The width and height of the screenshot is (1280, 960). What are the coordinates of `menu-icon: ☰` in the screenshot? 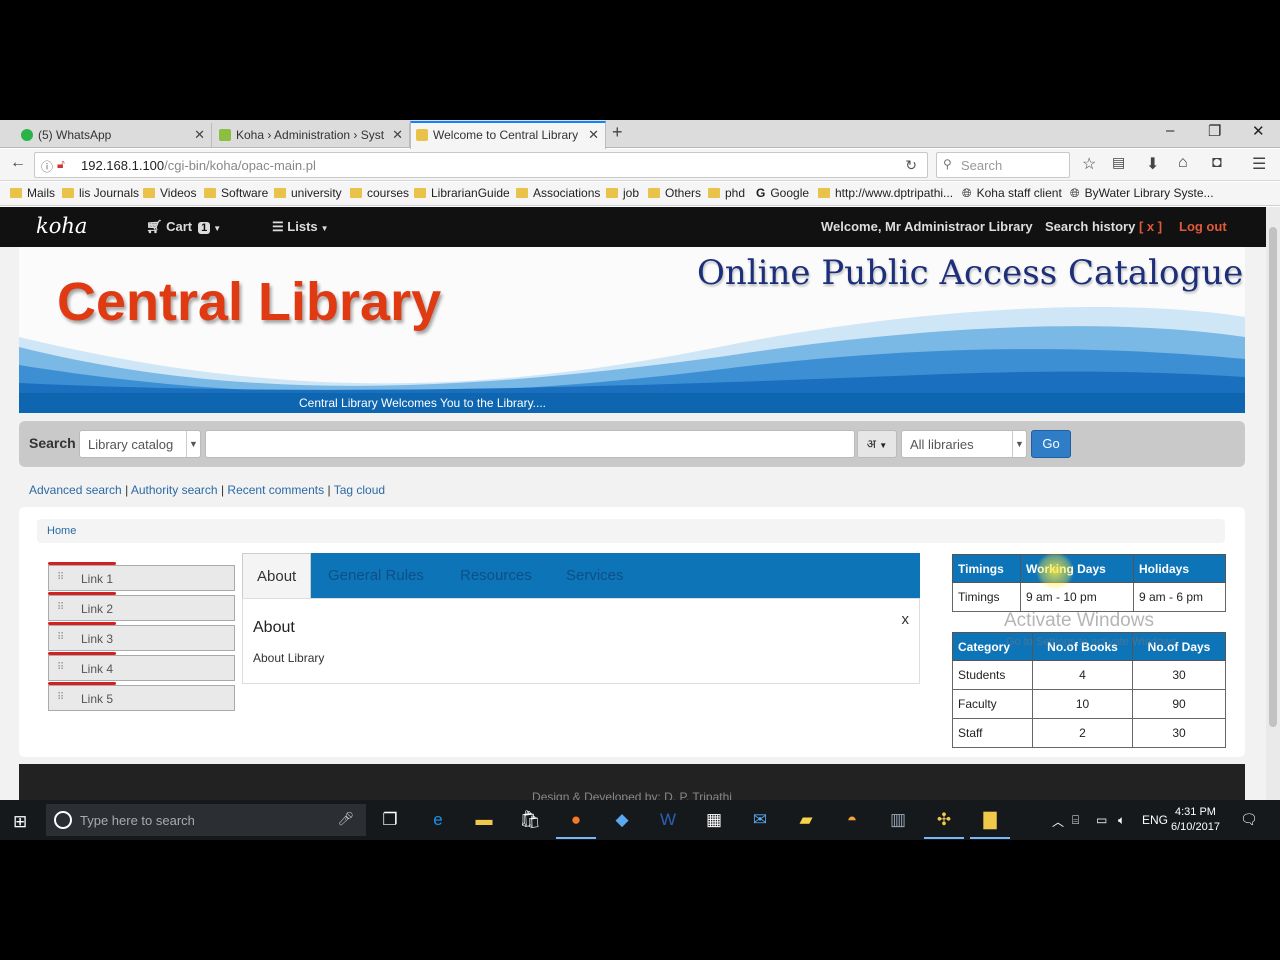 It's located at (1259, 164).